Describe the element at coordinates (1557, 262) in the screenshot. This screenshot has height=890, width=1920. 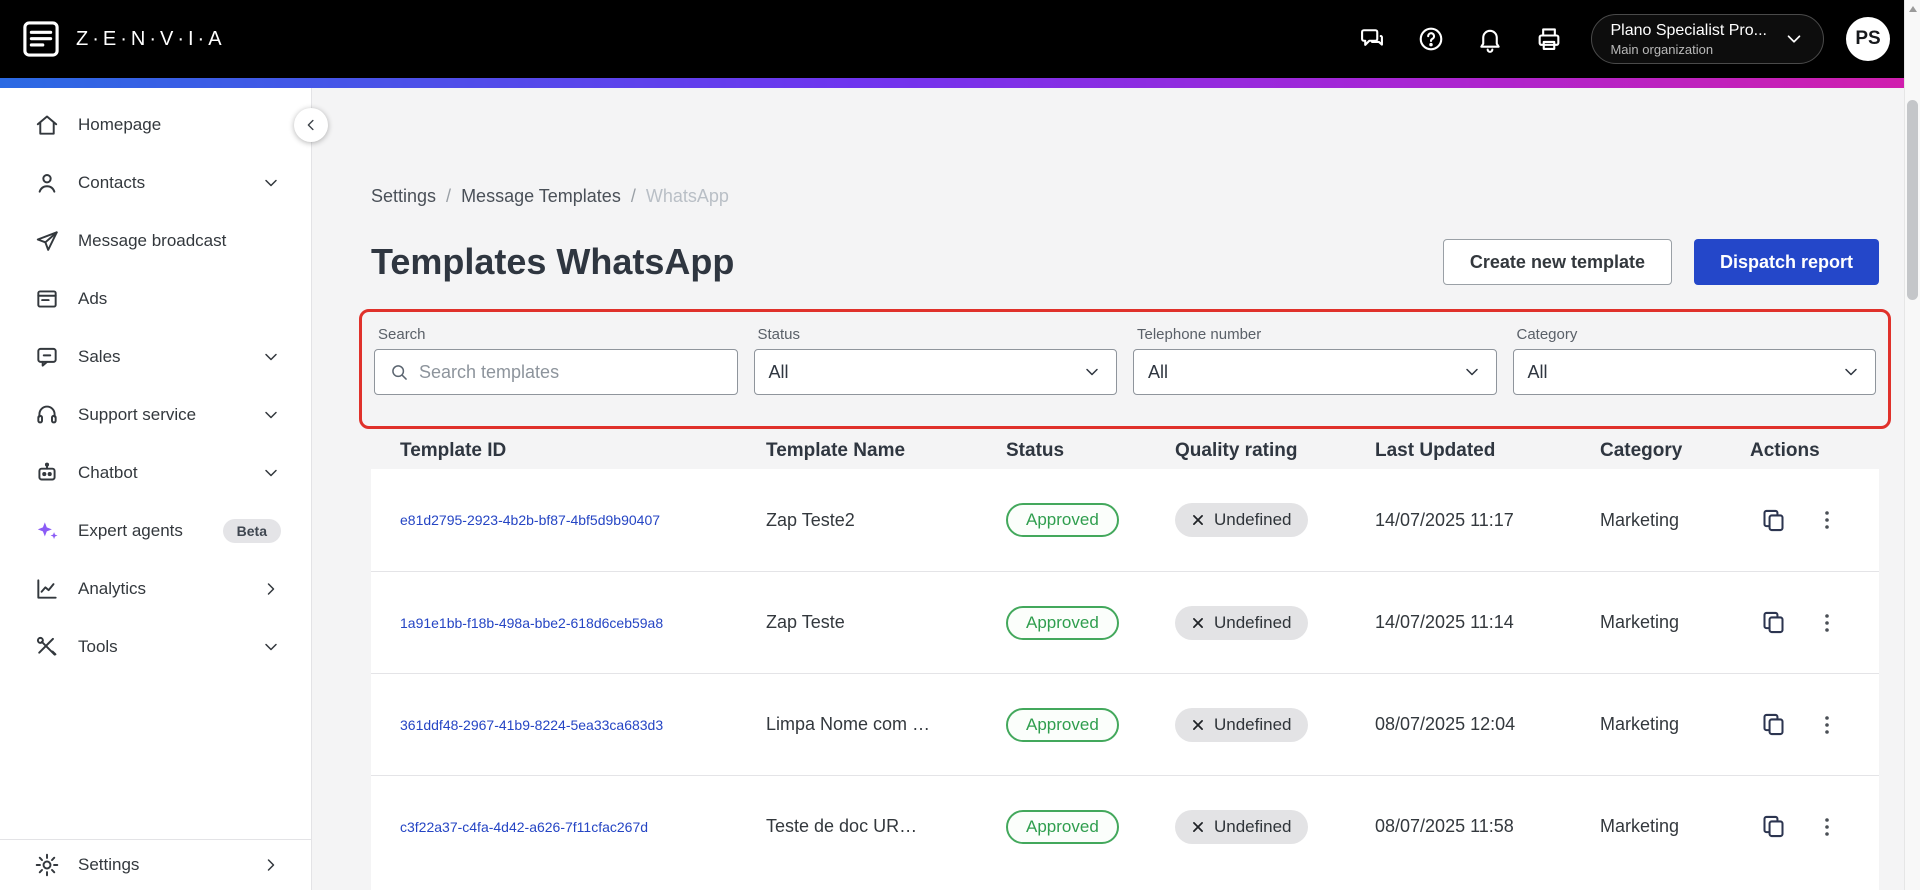
I see `create-new-template-button: Create new template` at that location.